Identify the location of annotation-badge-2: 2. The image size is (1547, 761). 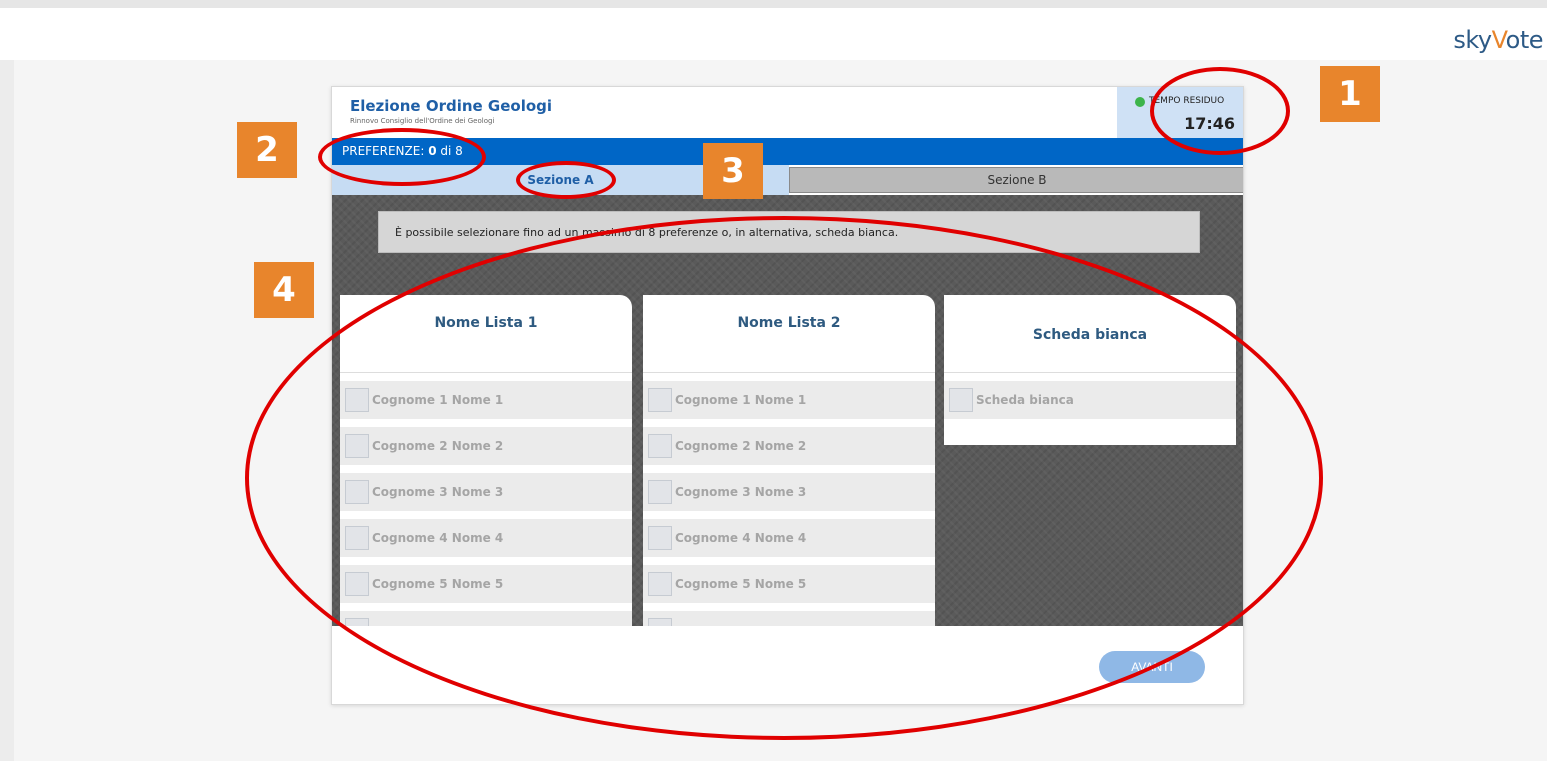
(267, 150).